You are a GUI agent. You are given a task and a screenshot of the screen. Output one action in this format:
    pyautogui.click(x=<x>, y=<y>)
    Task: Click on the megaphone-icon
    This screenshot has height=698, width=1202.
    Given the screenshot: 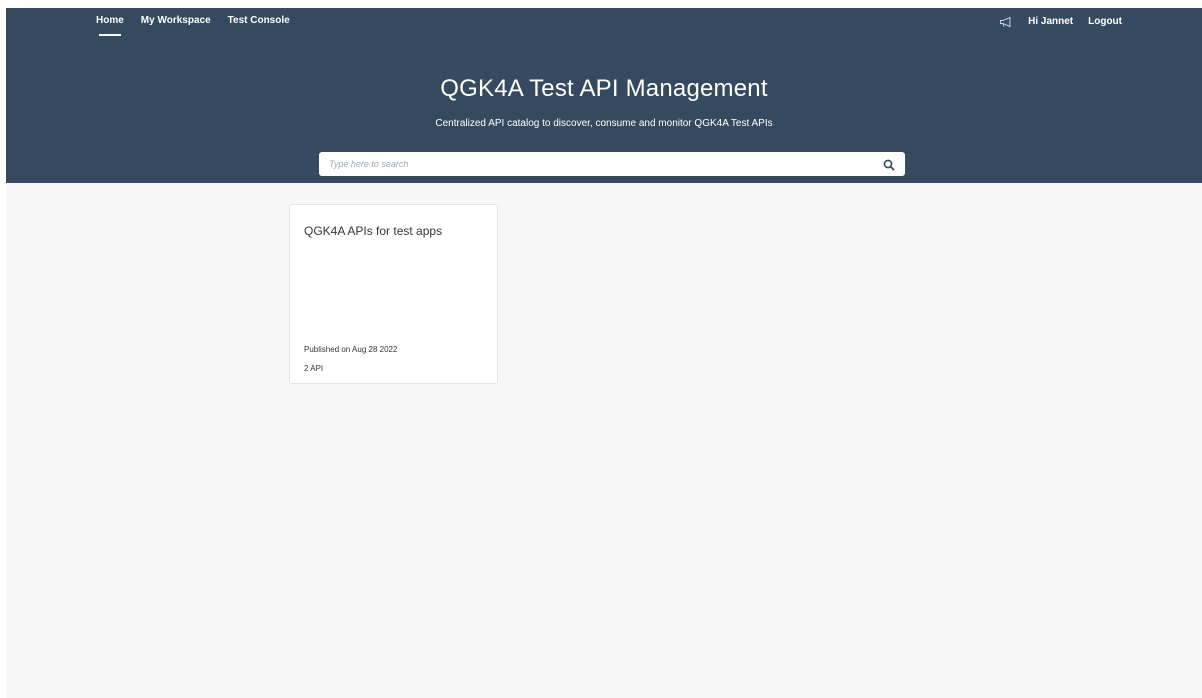 What is the action you would take?
    pyautogui.click(x=1006, y=21)
    